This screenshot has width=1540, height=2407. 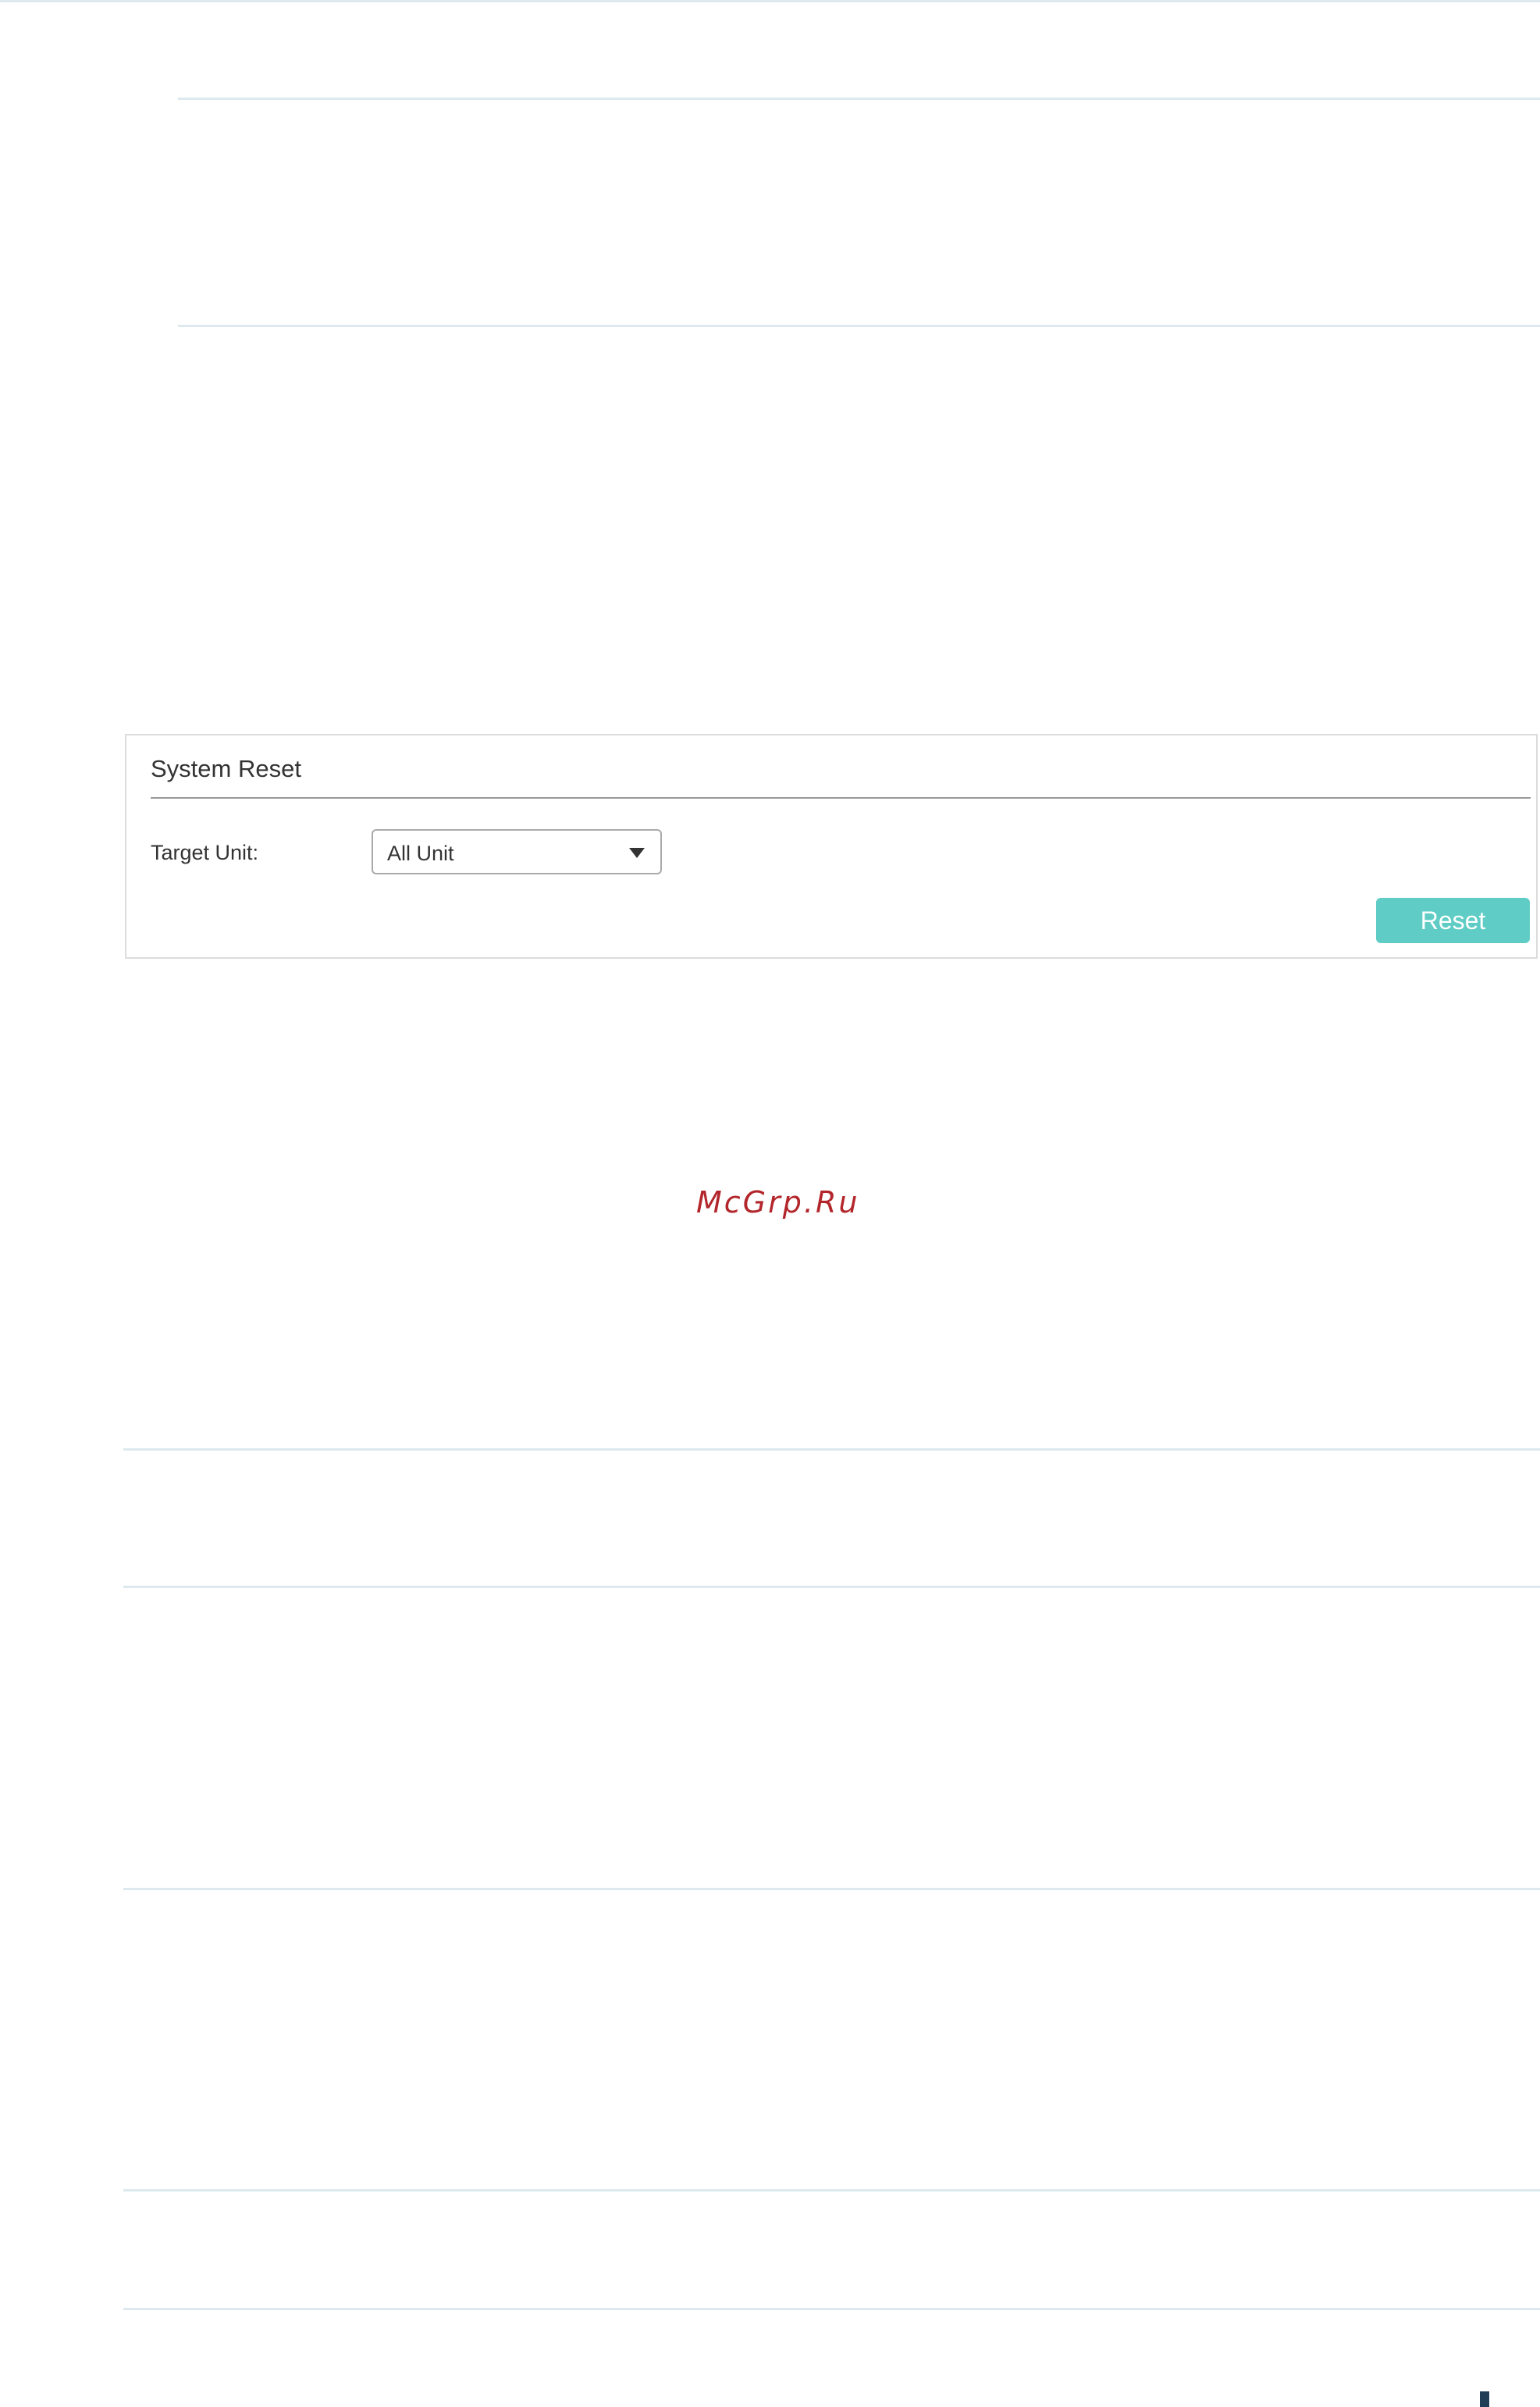 What do you see at coordinates (770, 1) in the screenshot?
I see `top-border` at bounding box center [770, 1].